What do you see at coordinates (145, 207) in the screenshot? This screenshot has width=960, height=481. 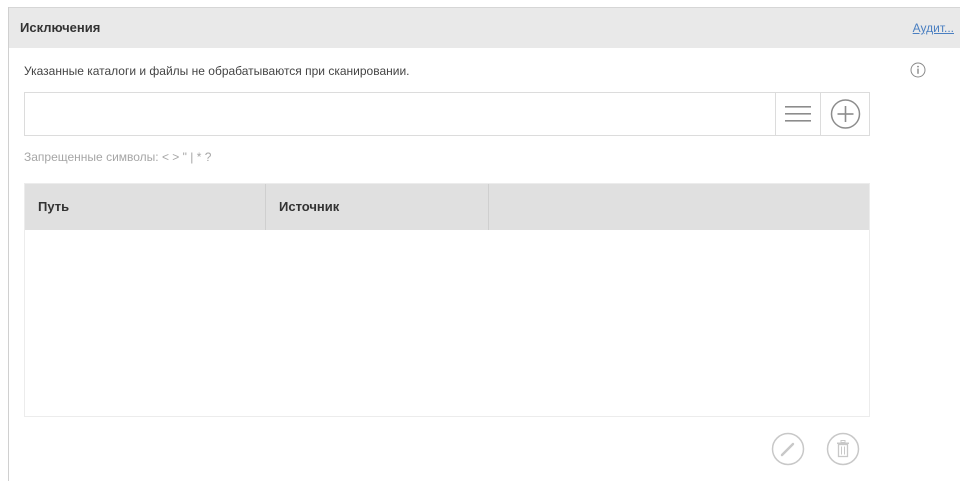 I see `column-header-path: Путь` at bounding box center [145, 207].